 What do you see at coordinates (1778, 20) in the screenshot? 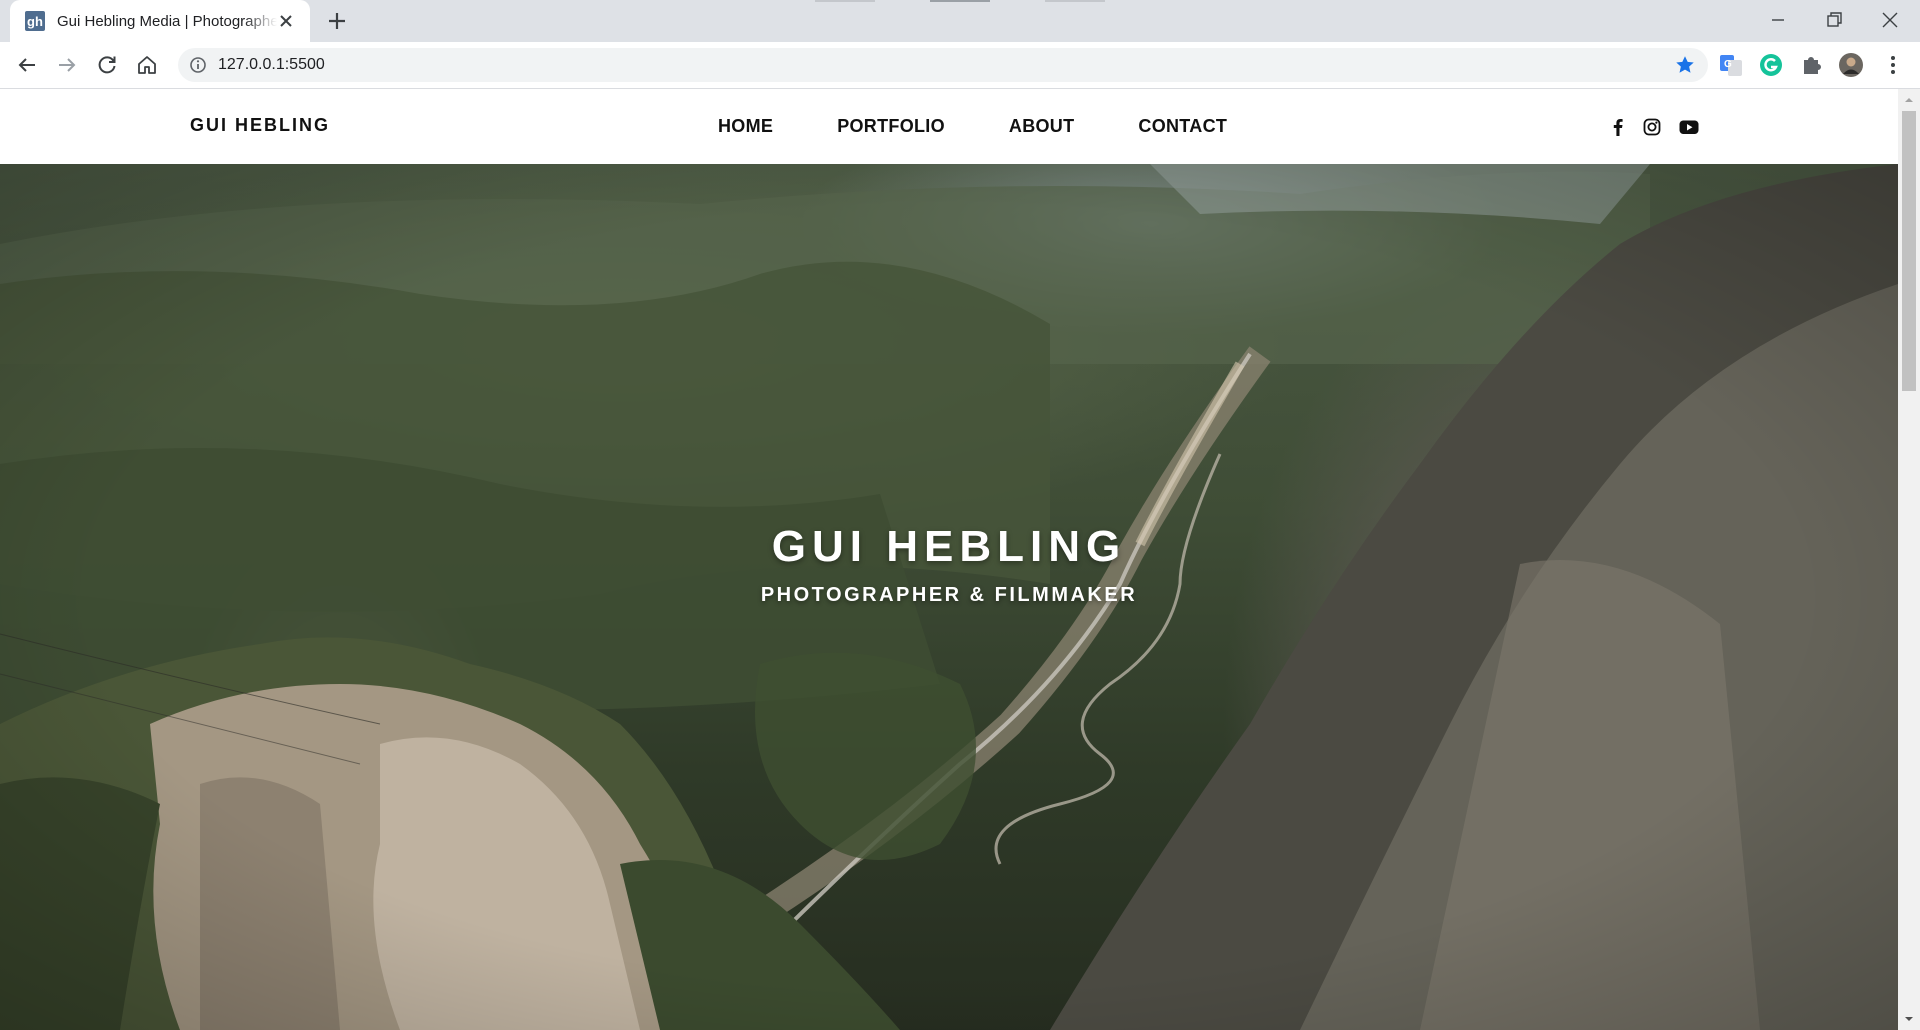
I see `minimize-icon` at bounding box center [1778, 20].